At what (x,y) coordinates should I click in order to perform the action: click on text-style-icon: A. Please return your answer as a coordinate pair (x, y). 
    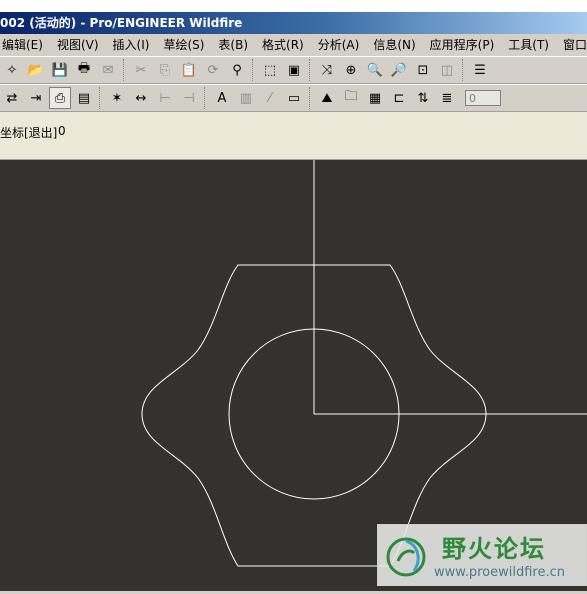
    Looking at the image, I should click on (222, 98).